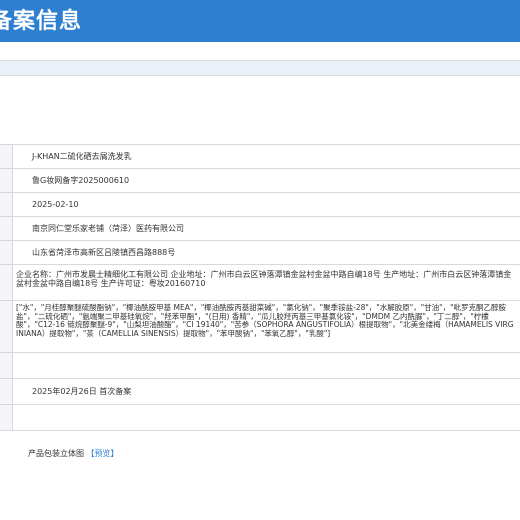 The image size is (520, 520). What do you see at coordinates (41, 21) in the screenshot?
I see `page-title: 备案信息` at bounding box center [41, 21].